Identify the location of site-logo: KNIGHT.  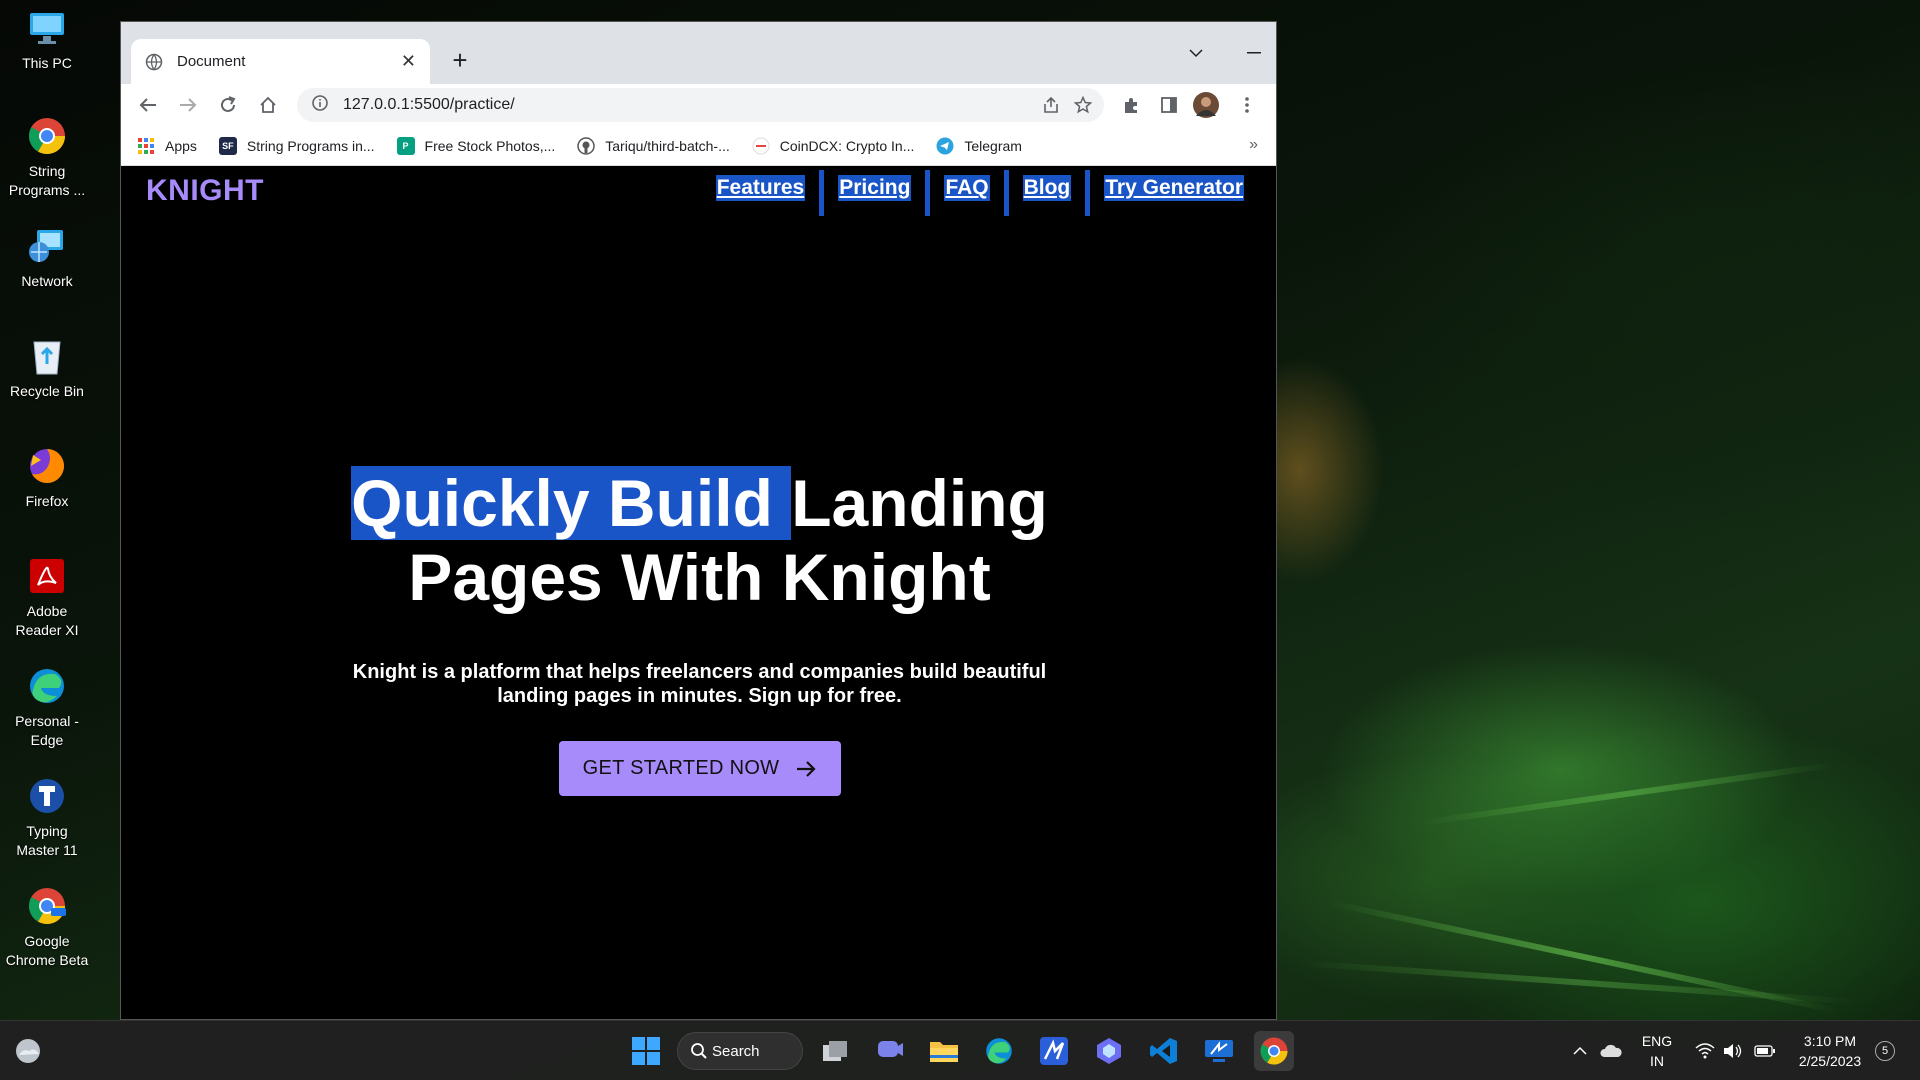
(205, 191).